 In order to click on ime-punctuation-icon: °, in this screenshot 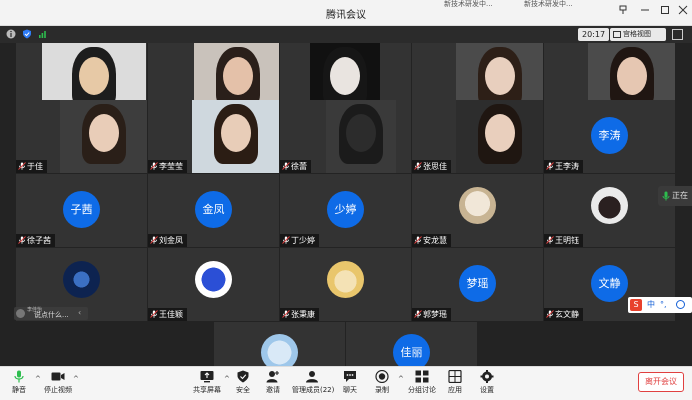, I will do `click(663, 304)`.